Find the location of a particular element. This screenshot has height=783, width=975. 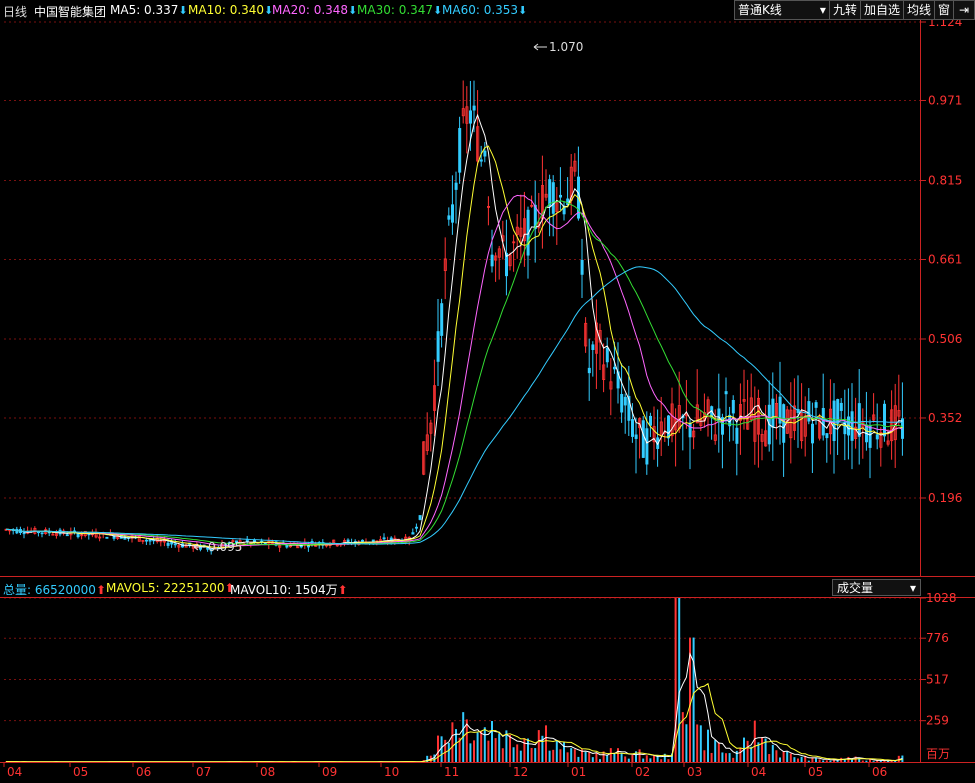

volume-grid is located at coordinates (462, 659).